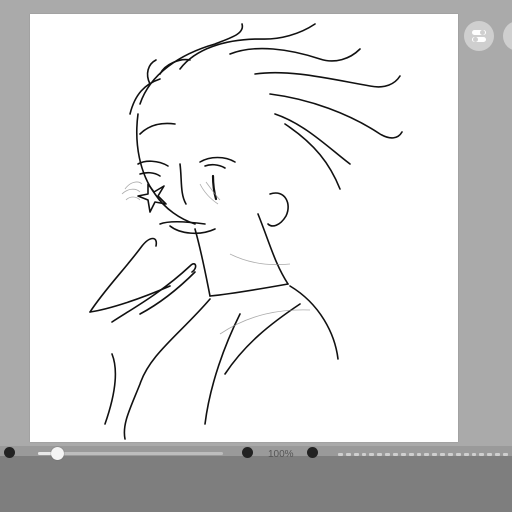 The height and width of the screenshot is (512, 512). What do you see at coordinates (507, 36) in the screenshot?
I see `more-options-button` at bounding box center [507, 36].